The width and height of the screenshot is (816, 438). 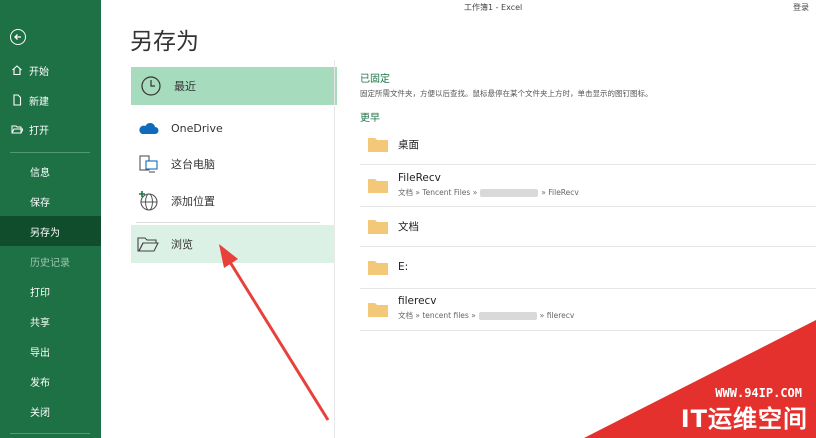 I want to click on folder-path-start: 文档 » Tencent Files », so click(x=438, y=192).